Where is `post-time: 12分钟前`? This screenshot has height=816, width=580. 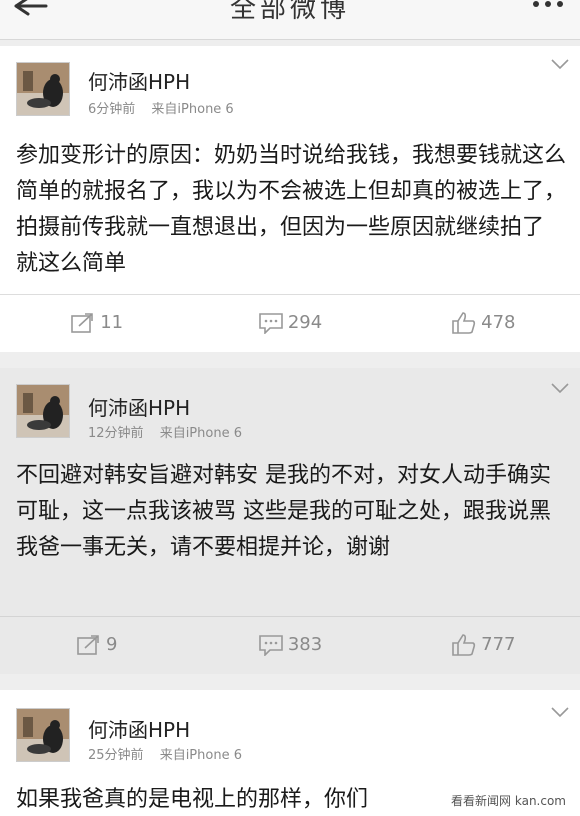 post-time: 12分钟前 is located at coordinates (116, 433).